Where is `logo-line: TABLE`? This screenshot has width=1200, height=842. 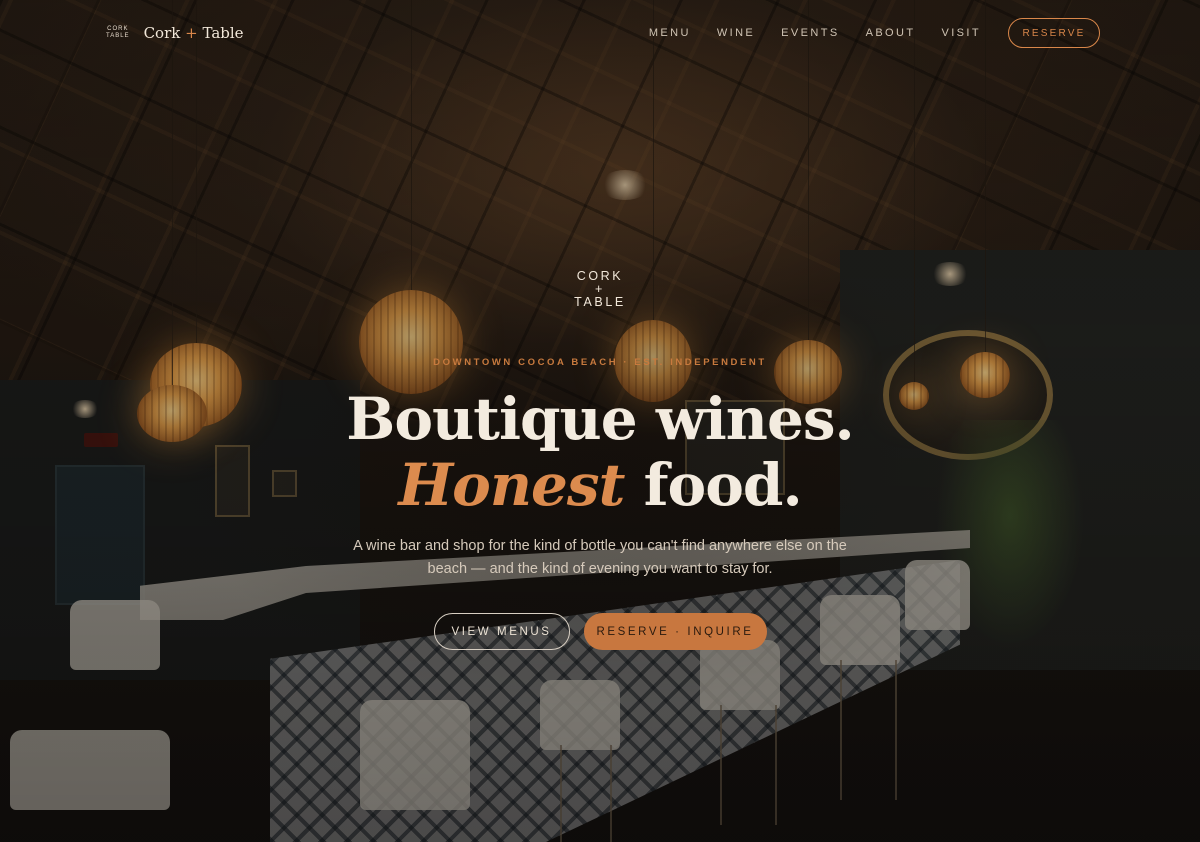
logo-line: TABLE is located at coordinates (600, 302).